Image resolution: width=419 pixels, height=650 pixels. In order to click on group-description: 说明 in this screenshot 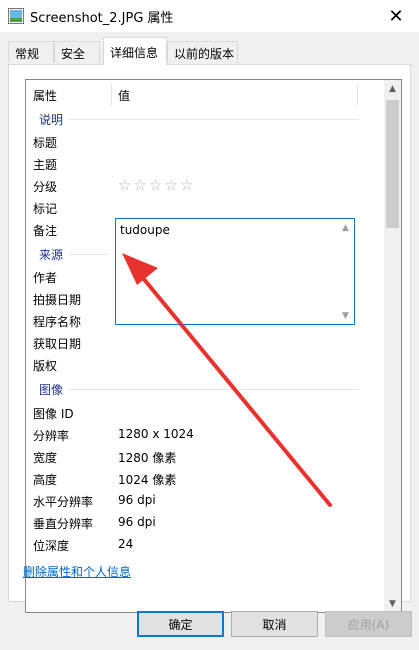, I will do `click(199, 119)`.